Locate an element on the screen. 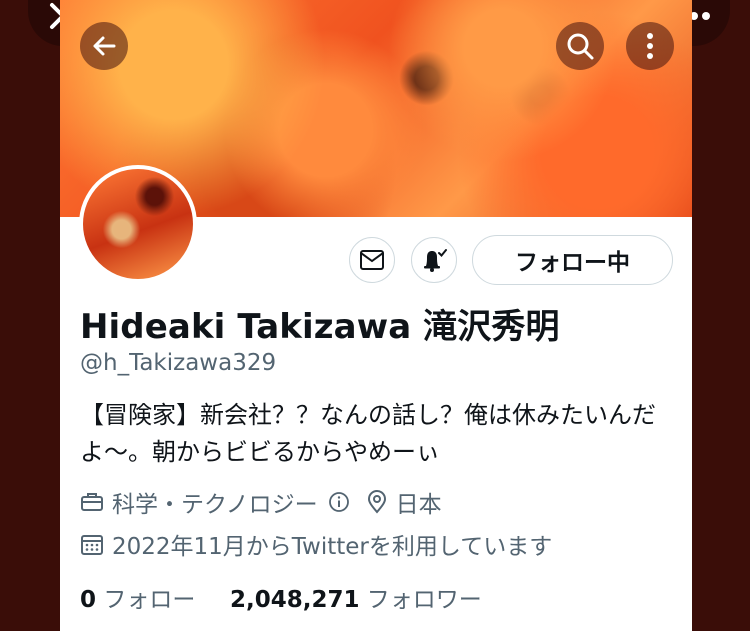 This screenshot has height=631, width=750. following-button: フォロー中 is located at coordinates (572, 260).